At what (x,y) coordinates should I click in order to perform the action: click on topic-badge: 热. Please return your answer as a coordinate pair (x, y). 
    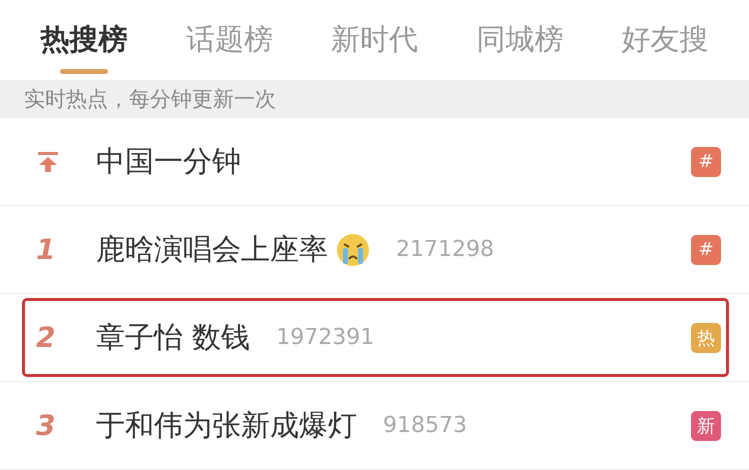
    Looking at the image, I should click on (706, 337).